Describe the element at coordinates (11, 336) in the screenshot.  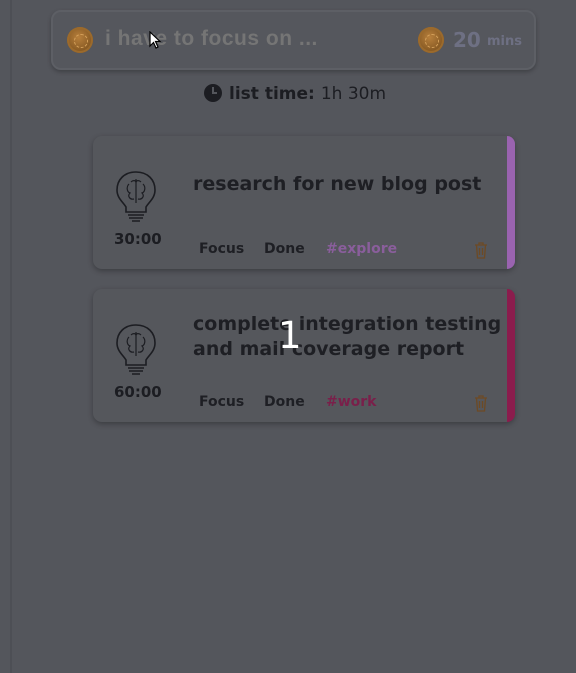
I see `left-divider` at that location.